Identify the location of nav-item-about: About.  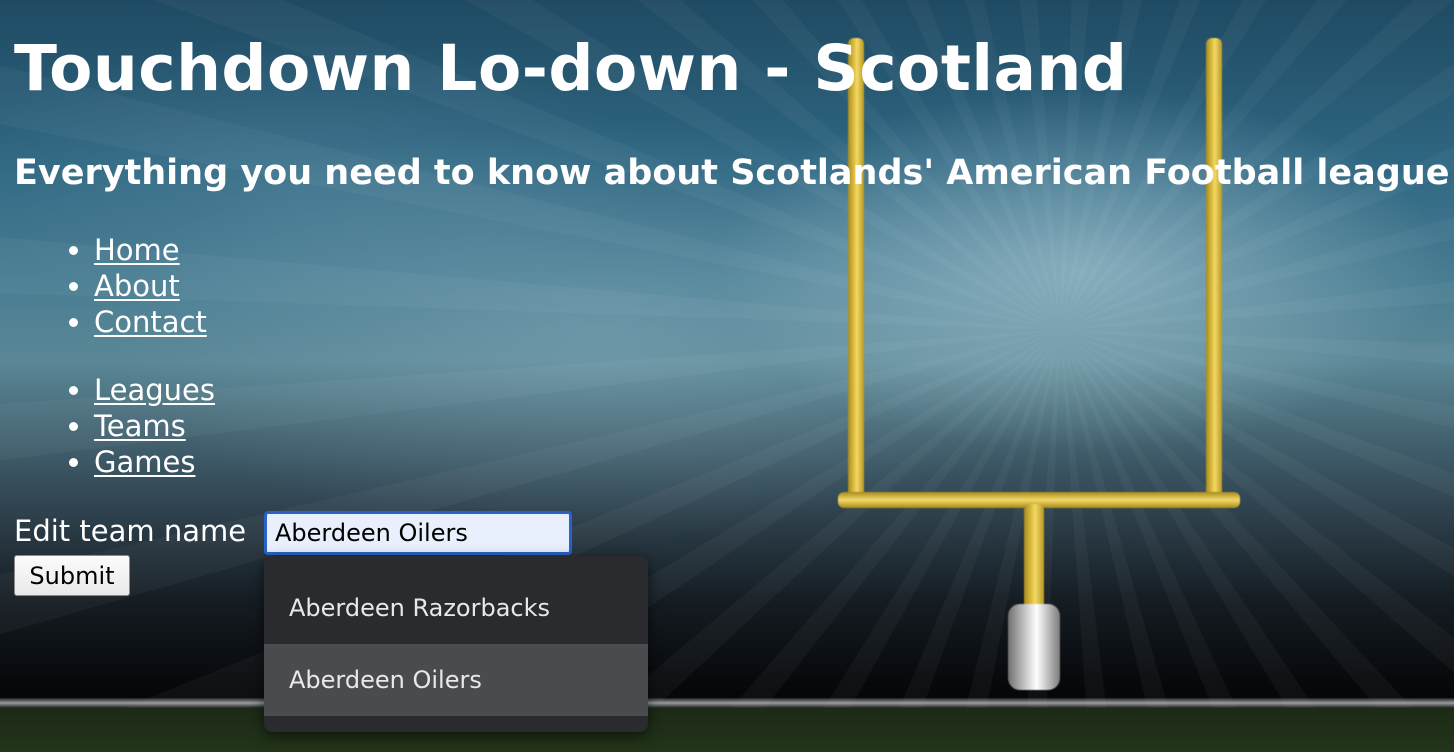
(150, 286).